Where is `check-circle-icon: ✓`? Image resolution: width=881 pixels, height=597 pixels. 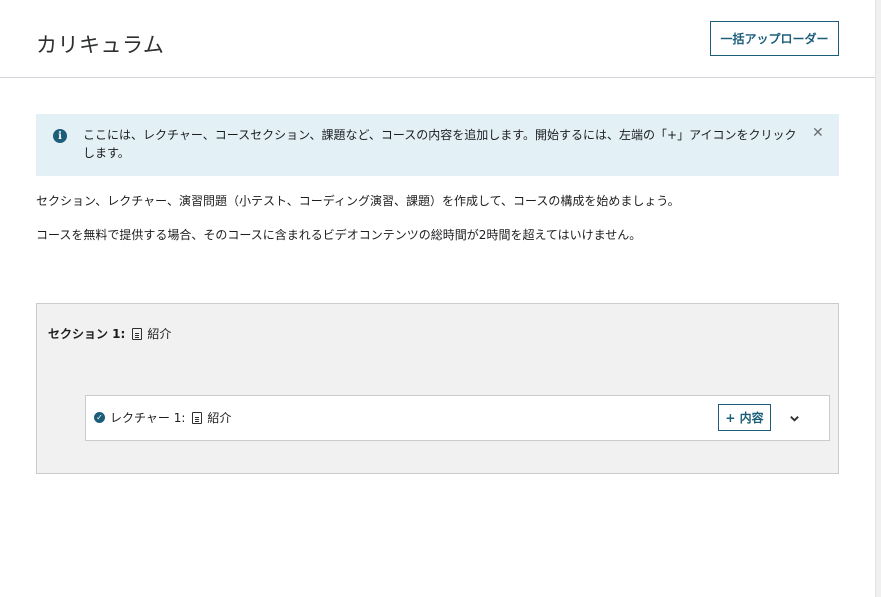 check-circle-icon: ✓ is located at coordinates (99, 417).